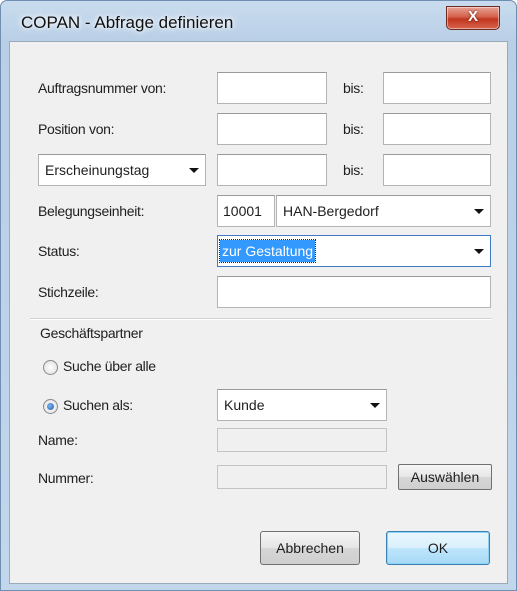  Describe the element at coordinates (354, 292) in the screenshot. I see `stichzeile-input` at that location.